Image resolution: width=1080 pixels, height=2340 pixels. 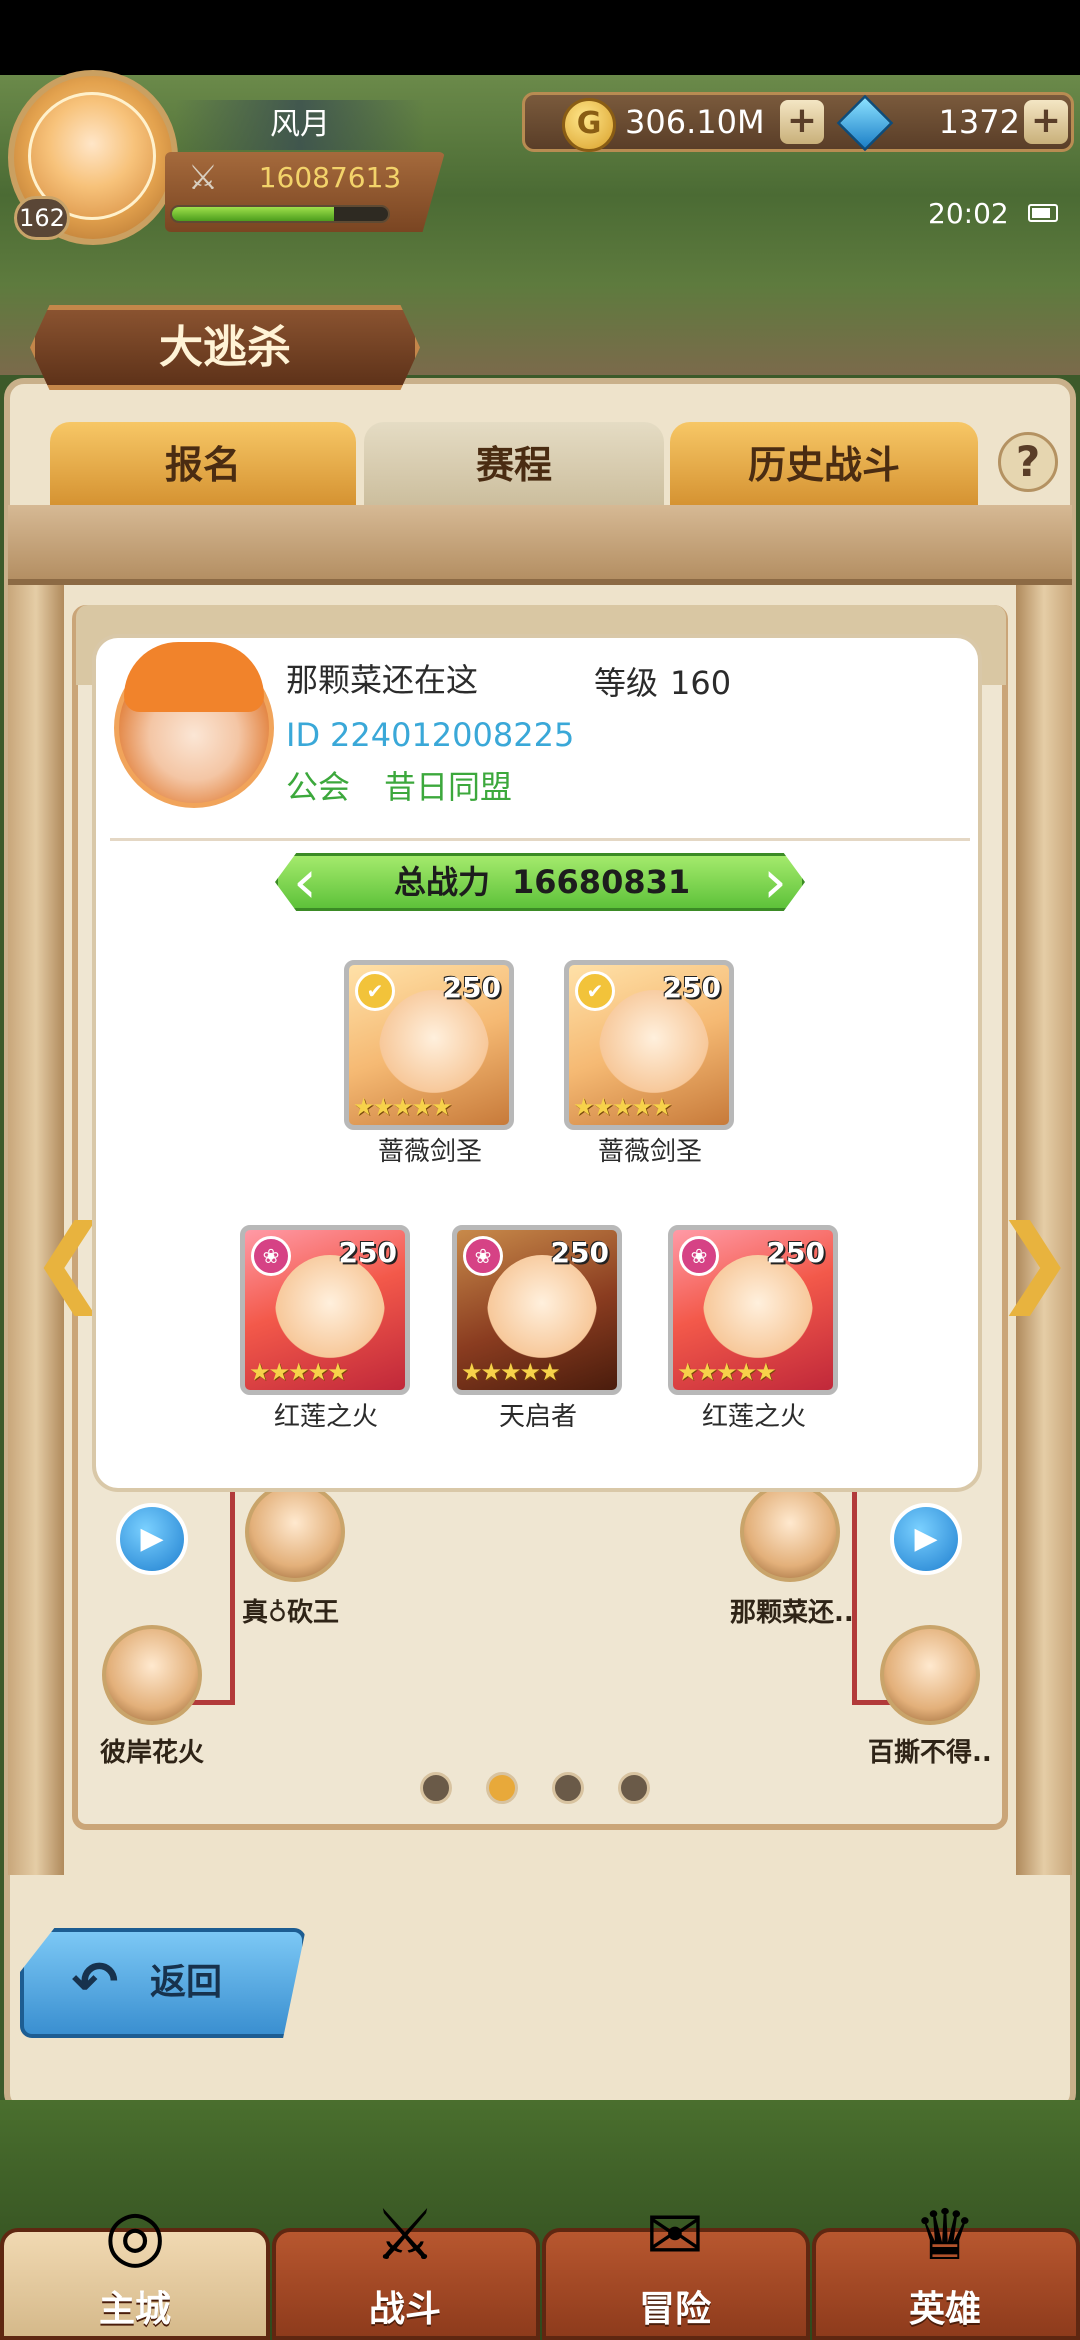 What do you see at coordinates (1034, 1260) in the screenshot?
I see `next-page-arrow-icon: ❯` at bounding box center [1034, 1260].